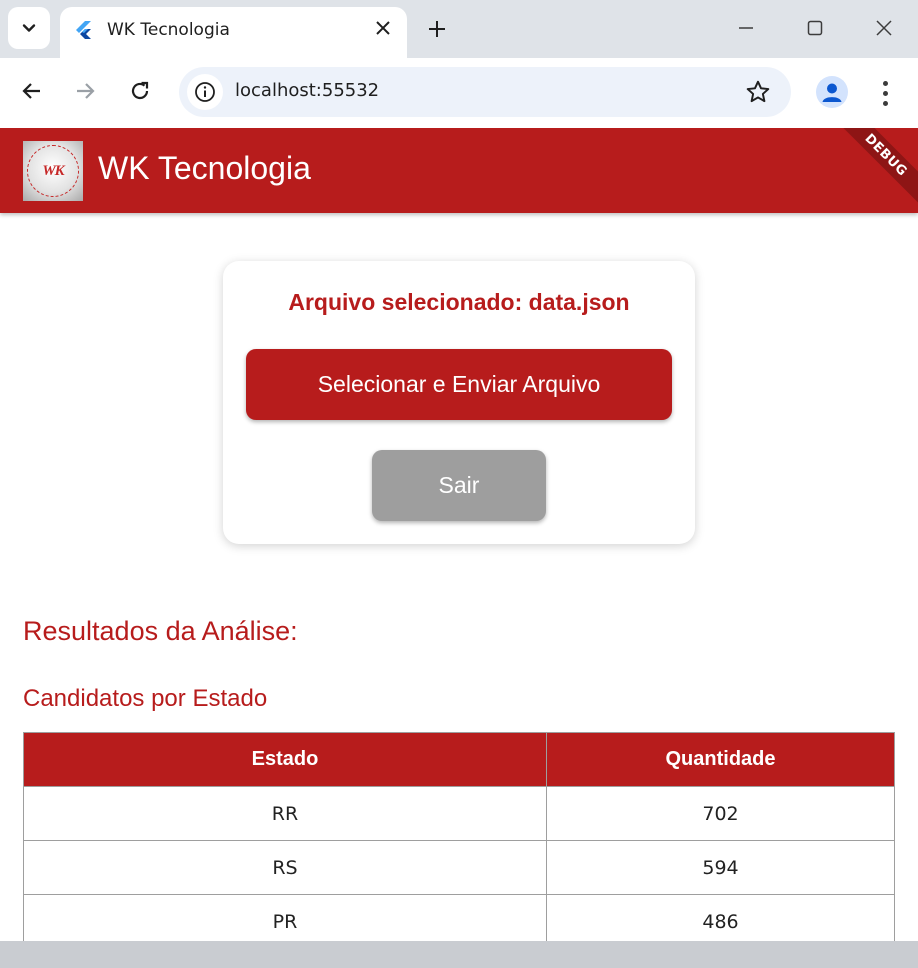  I want to click on logo-text: WK, so click(53, 170).